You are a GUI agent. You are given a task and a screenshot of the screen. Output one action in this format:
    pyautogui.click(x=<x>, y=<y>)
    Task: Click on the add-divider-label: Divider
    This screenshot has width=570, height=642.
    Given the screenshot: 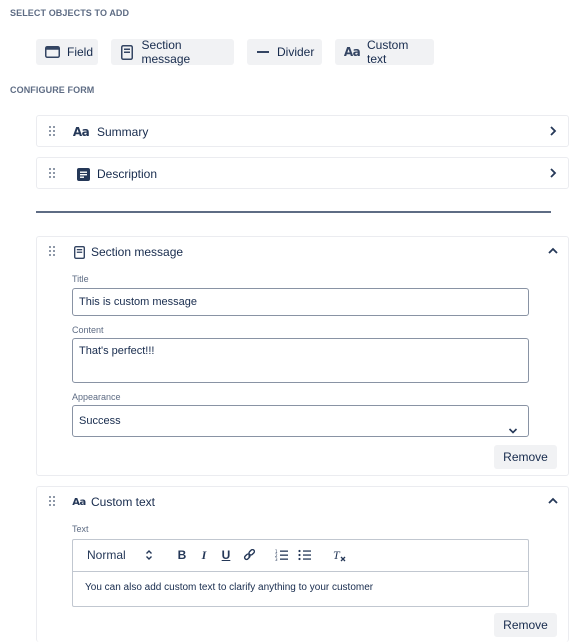 What is the action you would take?
    pyautogui.click(x=296, y=52)
    